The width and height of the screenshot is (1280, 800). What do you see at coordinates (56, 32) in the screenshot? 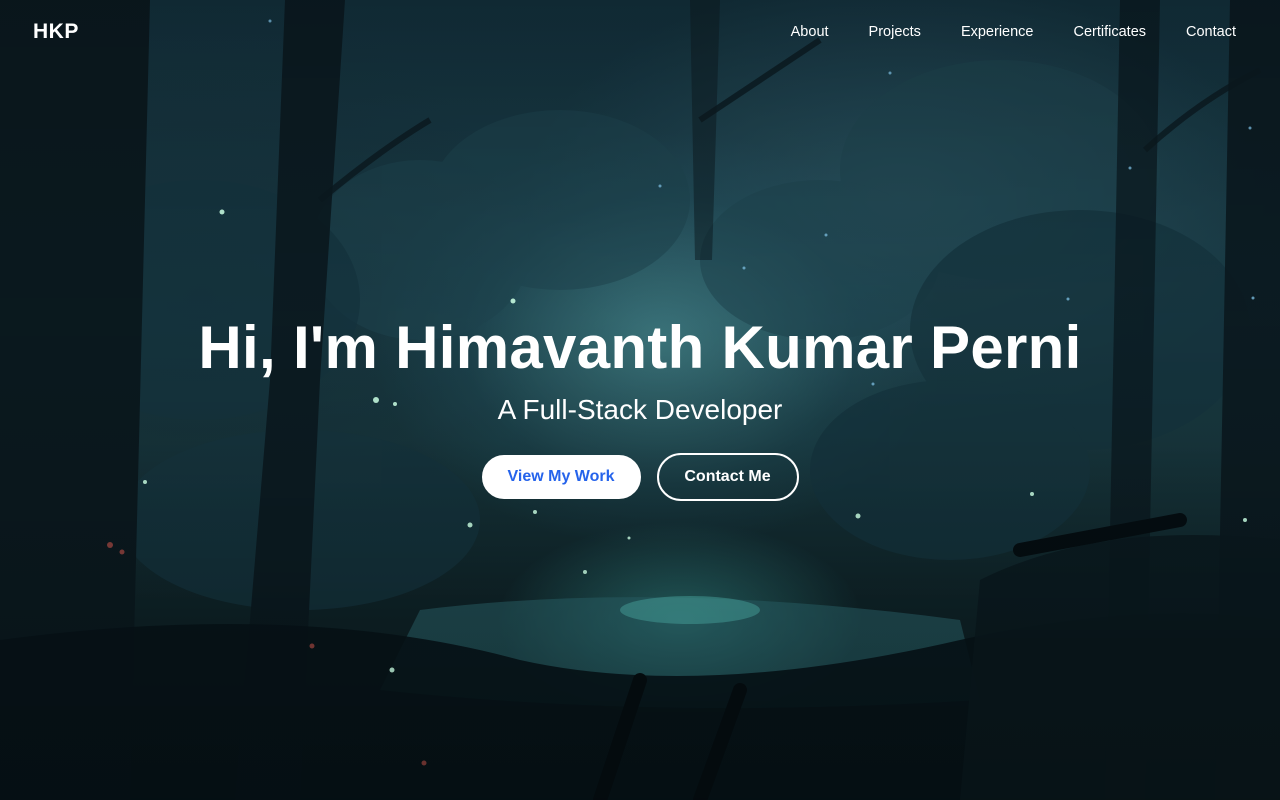
I see `site-logo: HKP` at bounding box center [56, 32].